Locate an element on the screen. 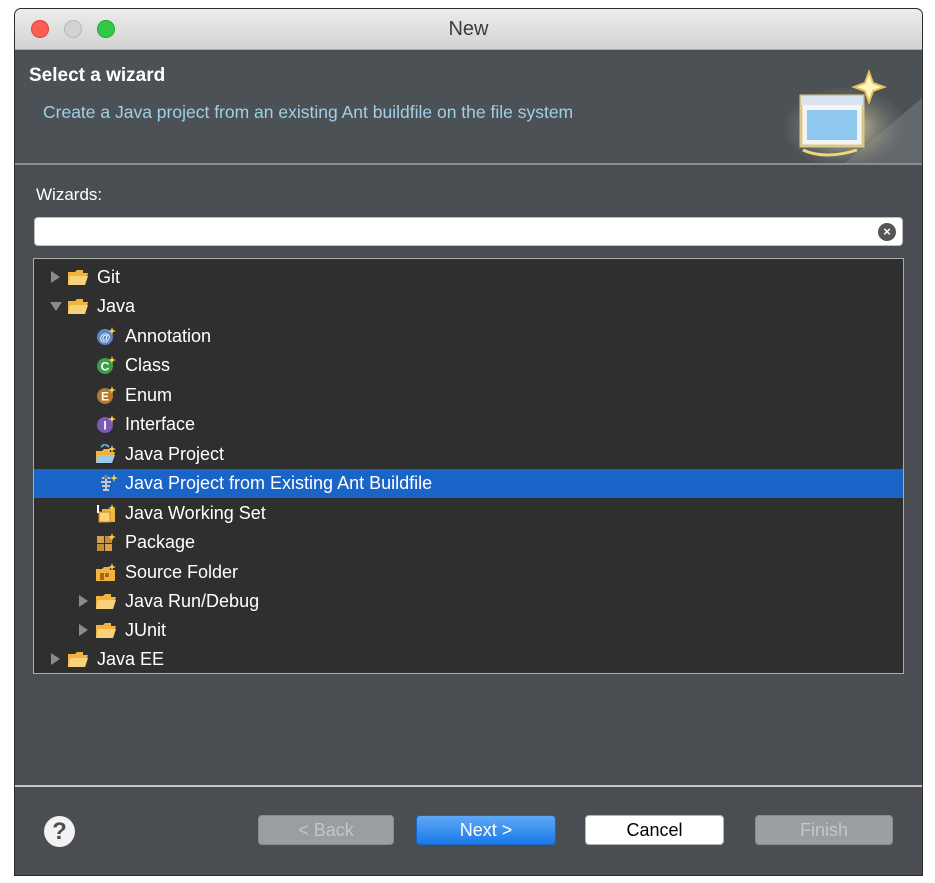 This screenshot has height=883, width=935. header-separator is located at coordinates (468, 164).